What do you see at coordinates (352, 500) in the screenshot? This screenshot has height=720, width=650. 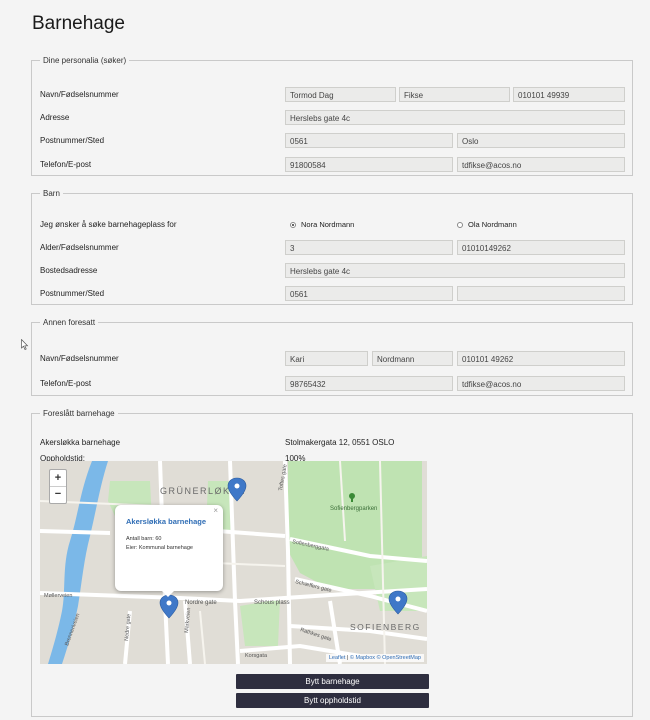 I see `park-tree-trunk` at bounding box center [352, 500].